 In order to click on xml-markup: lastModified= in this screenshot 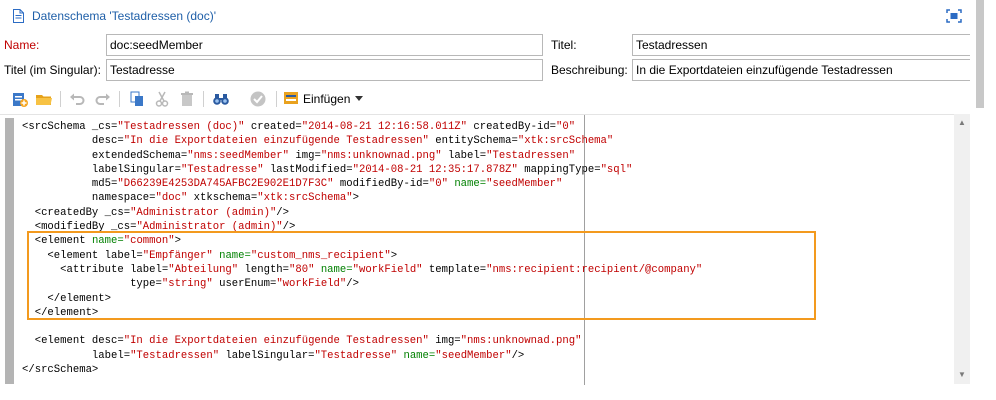, I will do `click(308, 169)`.